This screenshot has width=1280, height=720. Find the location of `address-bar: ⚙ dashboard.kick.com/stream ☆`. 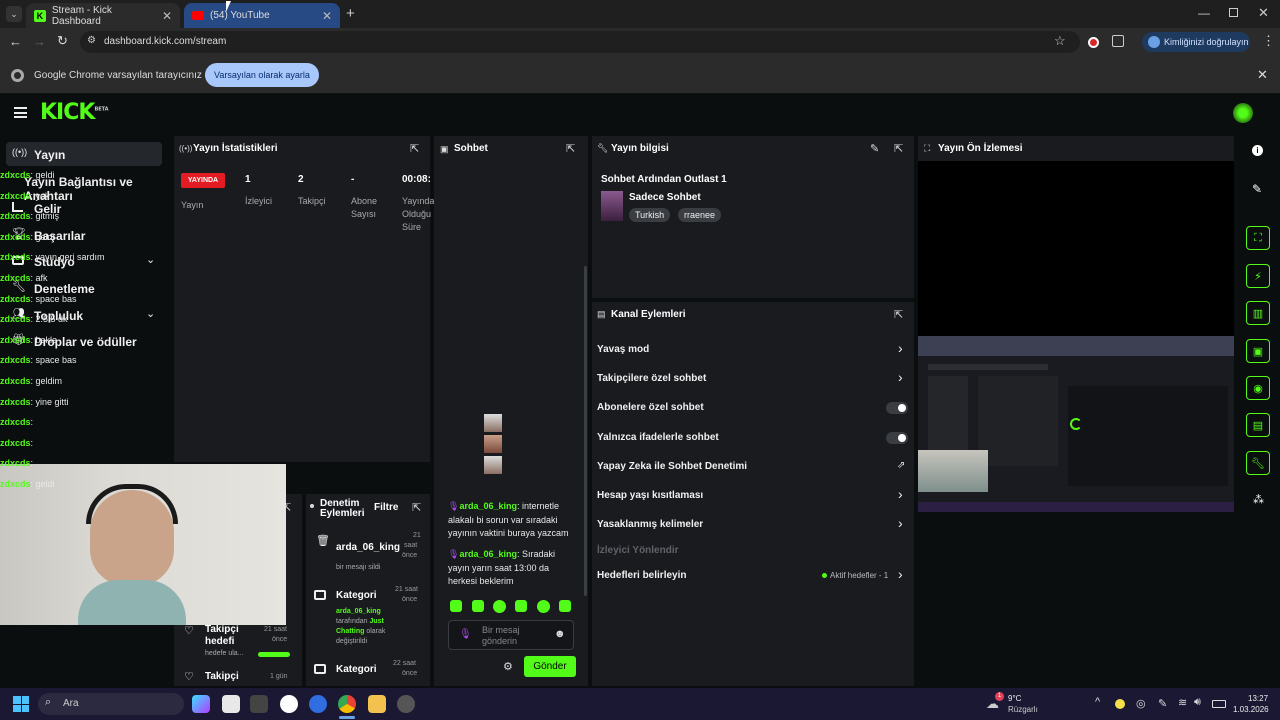

address-bar: ⚙ dashboard.kick.com/stream ☆ is located at coordinates (580, 42).